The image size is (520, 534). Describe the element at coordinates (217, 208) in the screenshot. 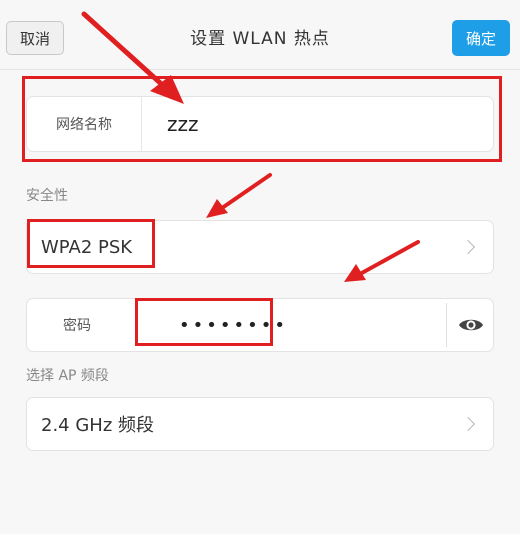

I see `arrow-head-security` at that location.